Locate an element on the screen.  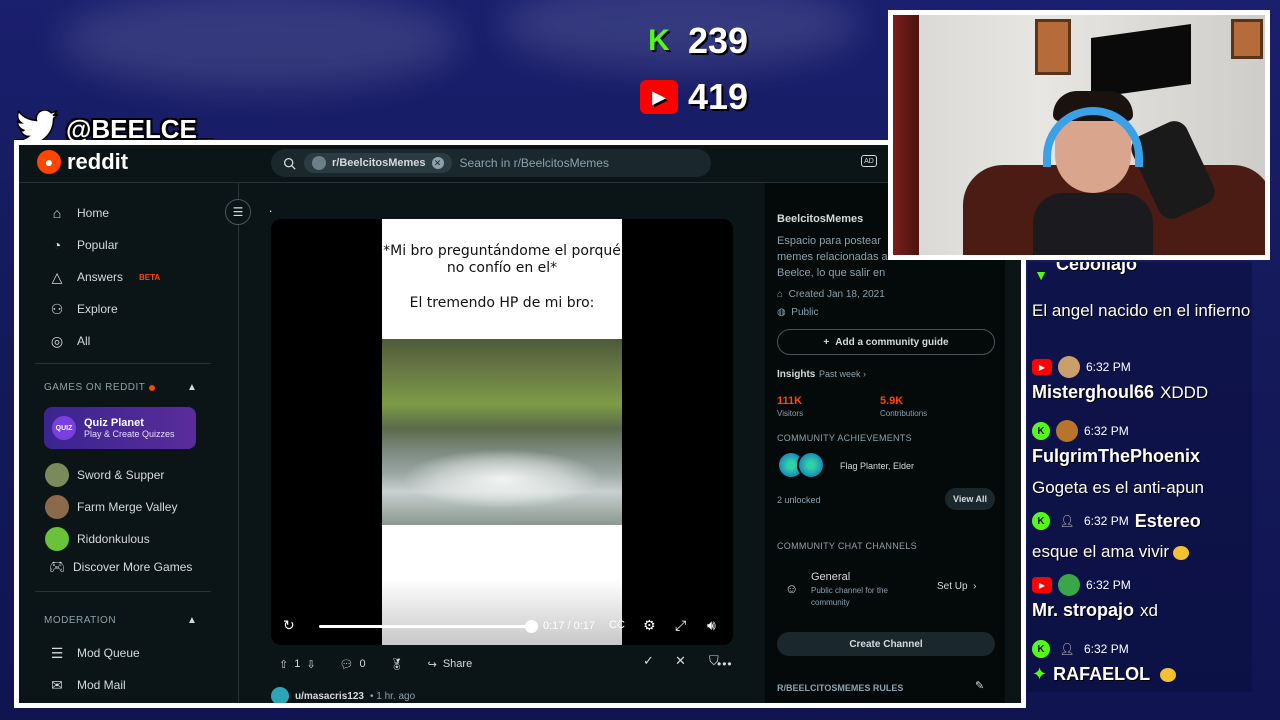
award-icon: 🏅︎ is located at coordinates (396, 664).